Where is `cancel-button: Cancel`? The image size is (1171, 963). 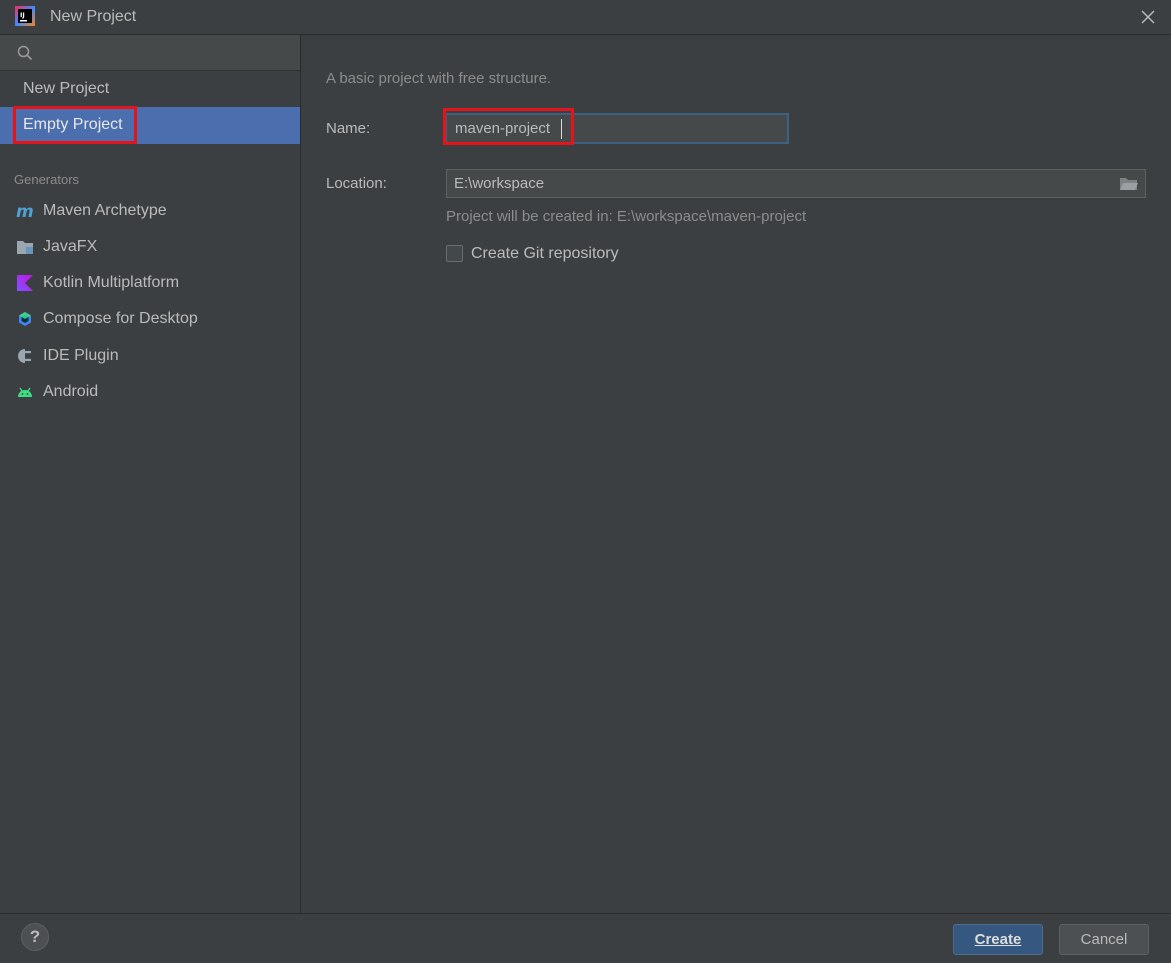
cancel-button: Cancel is located at coordinates (1104, 939).